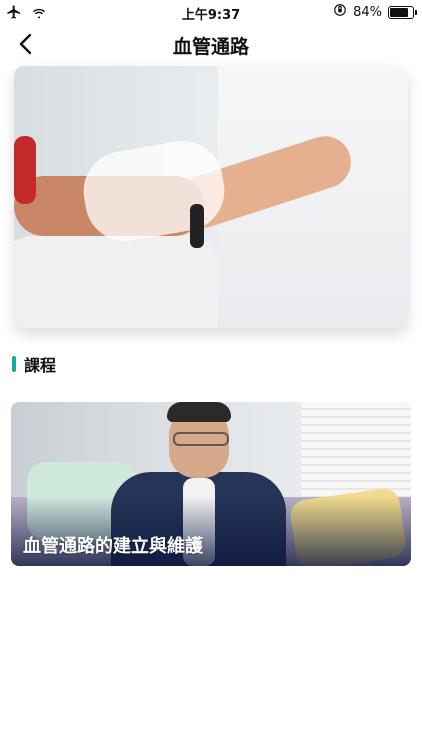  What do you see at coordinates (211, 12) in the screenshot?
I see `status-bar: 上午9:37 84%` at bounding box center [211, 12].